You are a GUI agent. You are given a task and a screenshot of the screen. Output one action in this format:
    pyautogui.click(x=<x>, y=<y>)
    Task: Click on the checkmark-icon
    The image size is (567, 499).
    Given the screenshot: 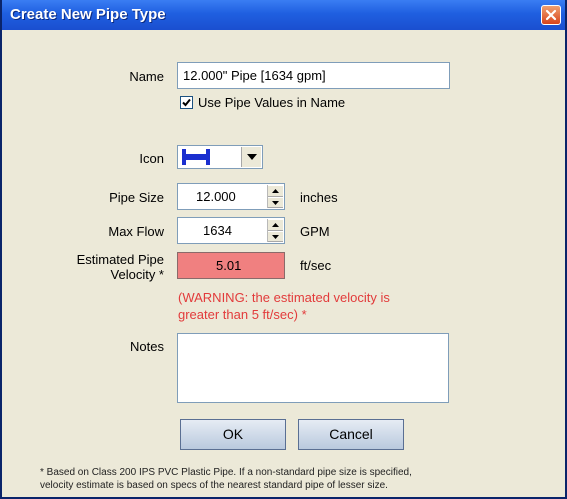 What is the action you would take?
    pyautogui.click(x=186, y=102)
    